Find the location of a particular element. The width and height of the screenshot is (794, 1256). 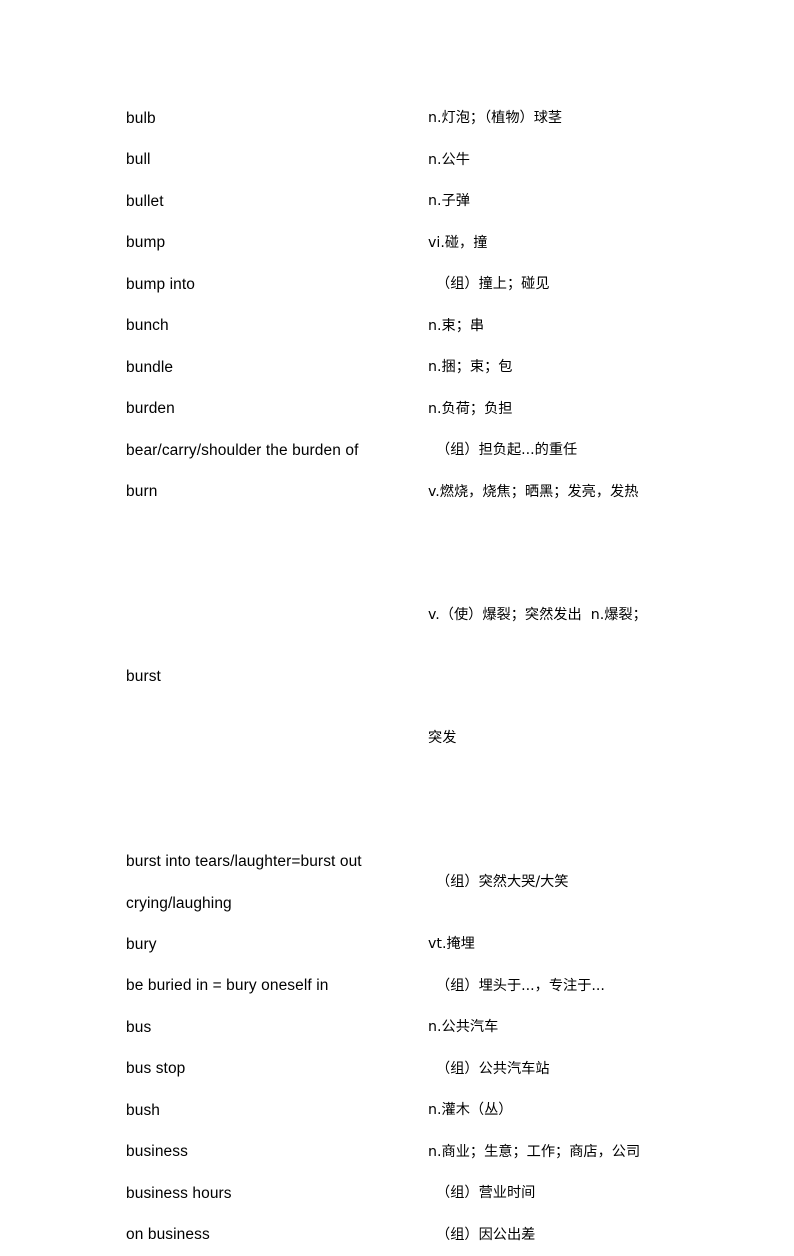

term-burst-into-tears-laughter-line-1: burst into tears/laughter=burst out is located at coordinates (277, 862).